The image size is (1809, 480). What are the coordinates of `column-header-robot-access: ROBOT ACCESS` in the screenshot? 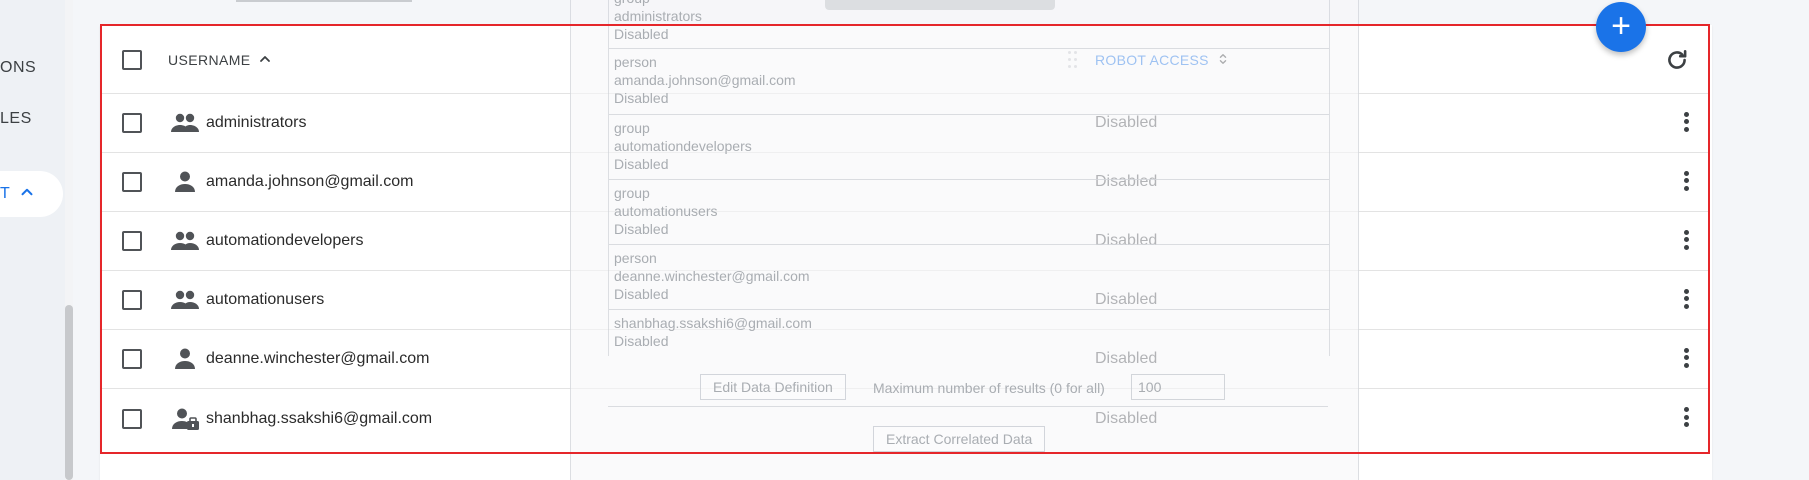 It's located at (1162, 60).